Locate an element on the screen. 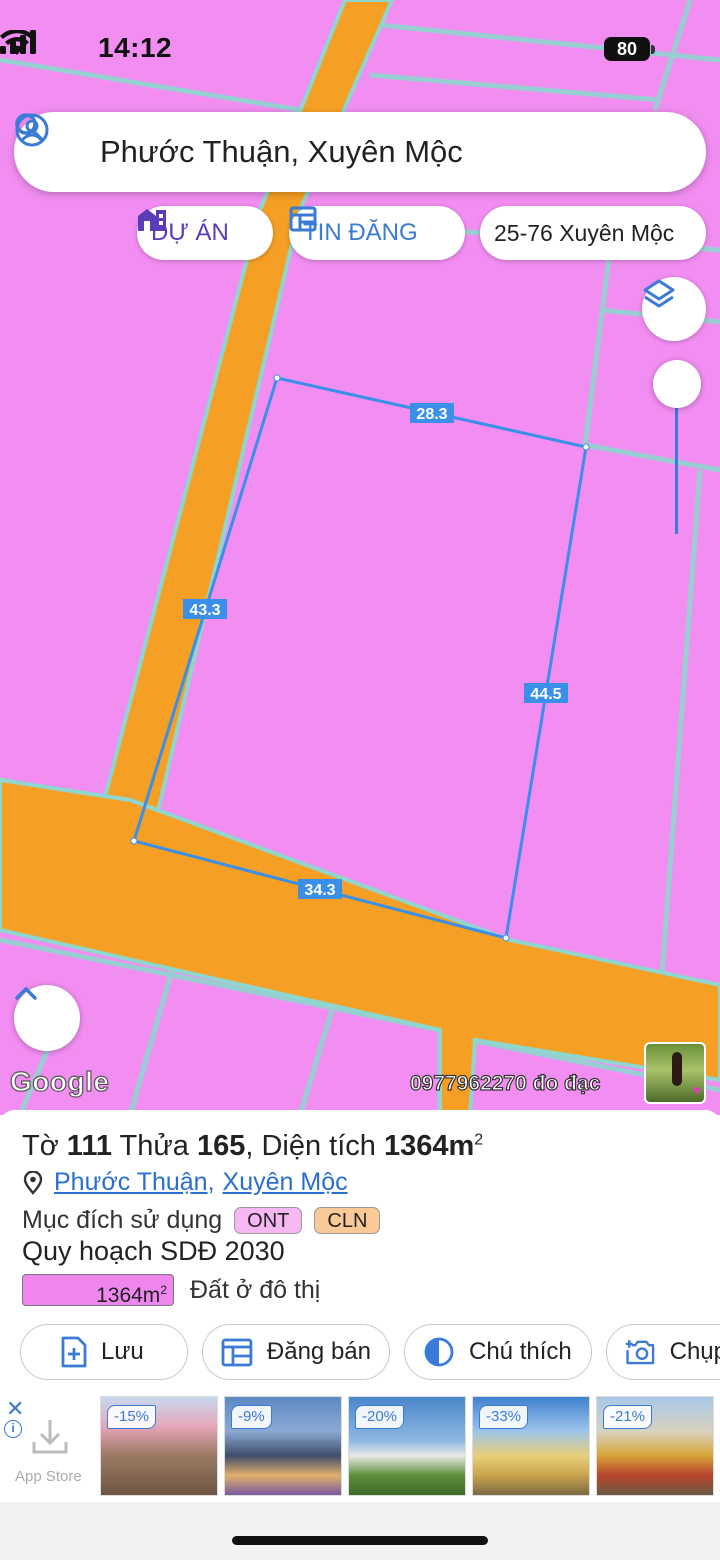 Image resolution: width=720 pixels, height=1560 pixels. tag-ont: ONT is located at coordinates (268, 1220).